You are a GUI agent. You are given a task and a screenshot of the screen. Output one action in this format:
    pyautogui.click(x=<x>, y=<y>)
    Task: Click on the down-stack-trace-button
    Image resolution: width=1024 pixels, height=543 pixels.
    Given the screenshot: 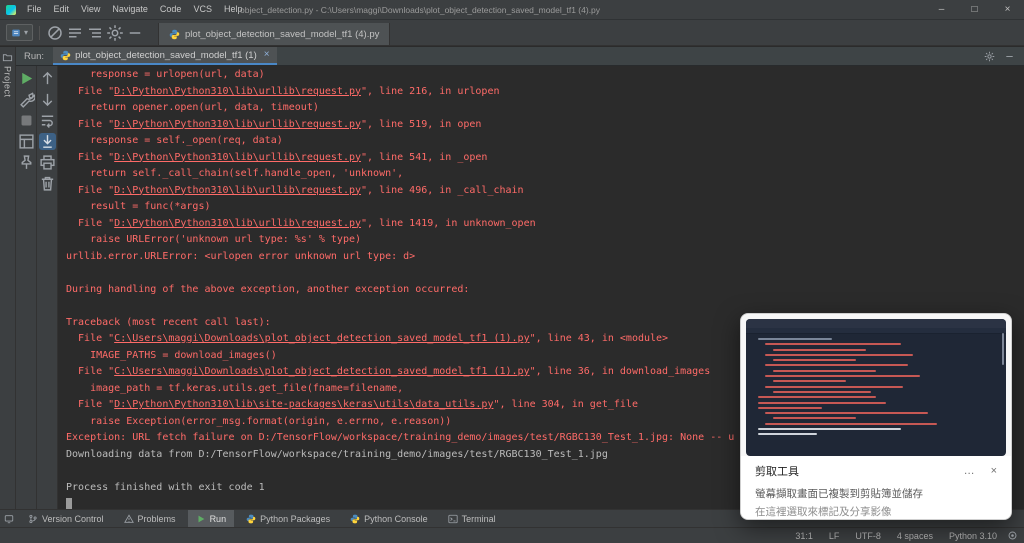 What is the action you would take?
    pyautogui.click(x=47, y=99)
    